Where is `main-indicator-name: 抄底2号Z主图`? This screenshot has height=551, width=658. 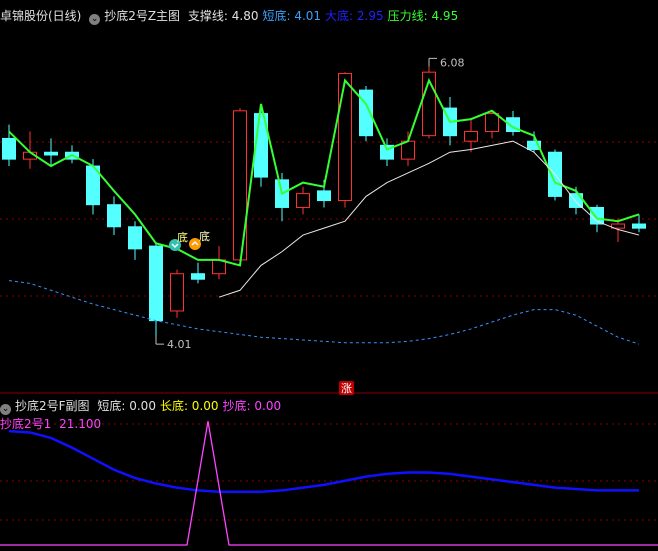 main-indicator-name: 抄底2号Z主图 is located at coordinates (142, 16).